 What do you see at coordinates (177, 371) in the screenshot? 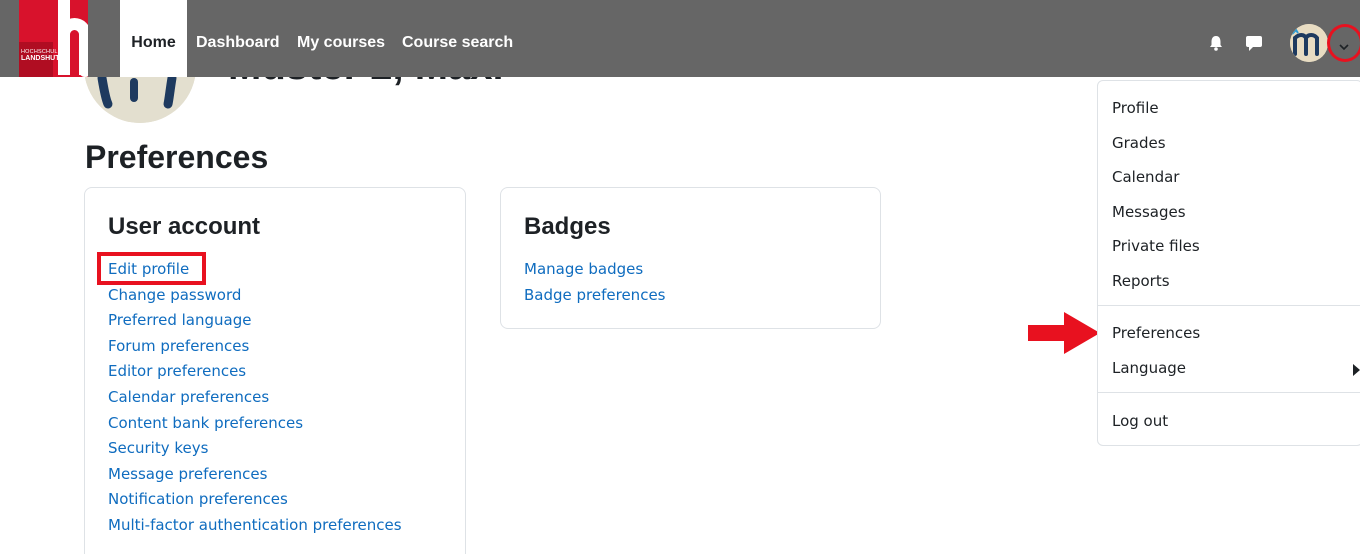
I see `link-label: Editor preferences` at bounding box center [177, 371].